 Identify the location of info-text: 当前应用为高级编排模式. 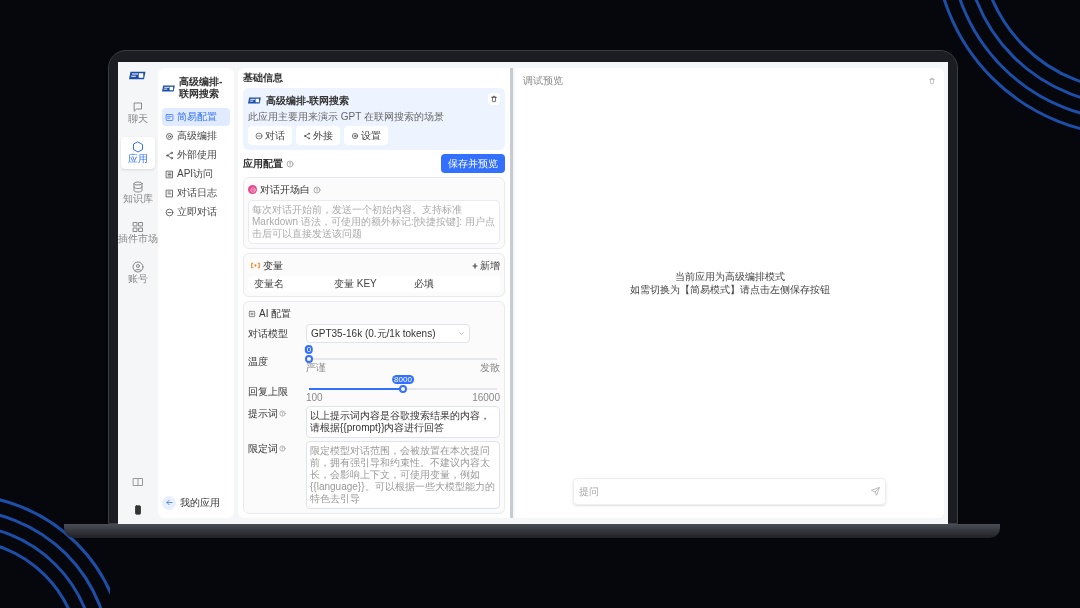
(729, 276).